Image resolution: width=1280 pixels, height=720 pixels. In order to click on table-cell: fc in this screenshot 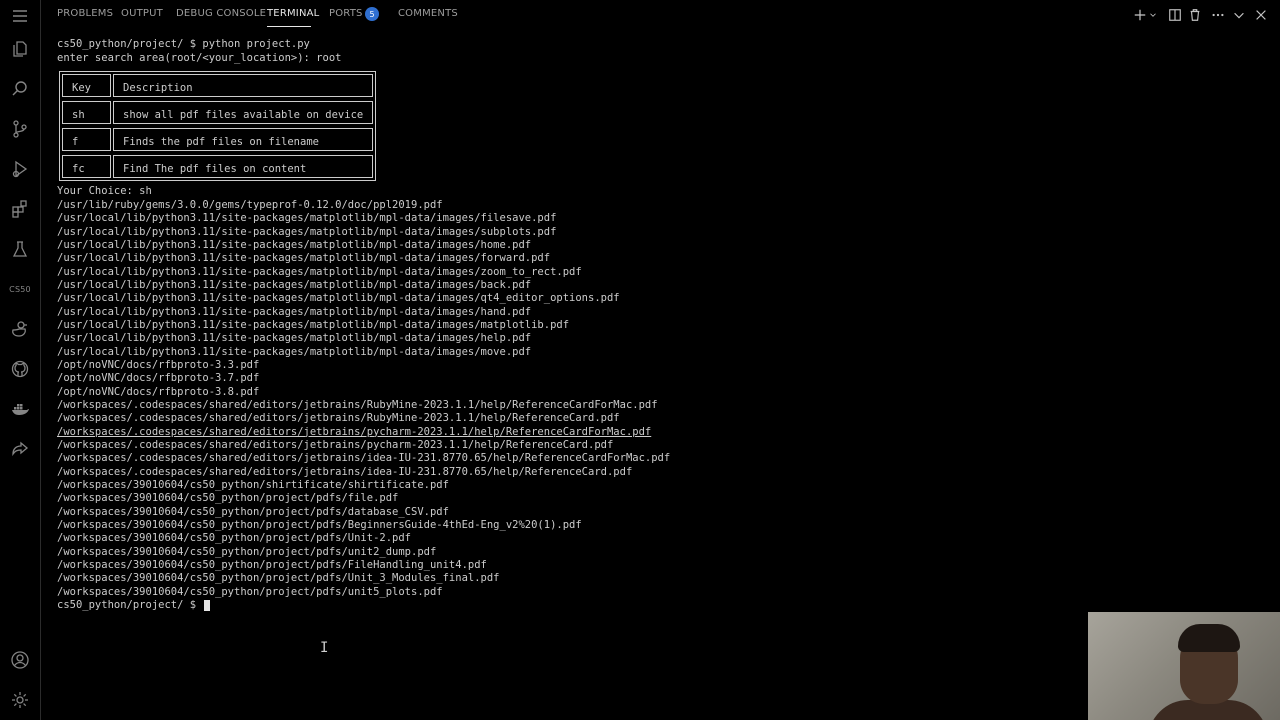, I will do `click(86, 166)`.